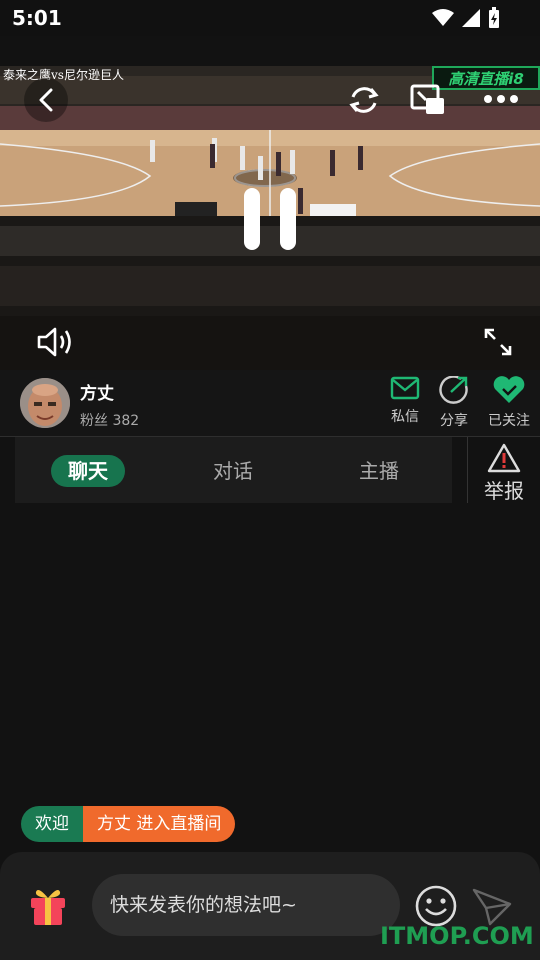  Describe the element at coordinates (453, 389) in the screenshot. I see `share-icon` at that location.